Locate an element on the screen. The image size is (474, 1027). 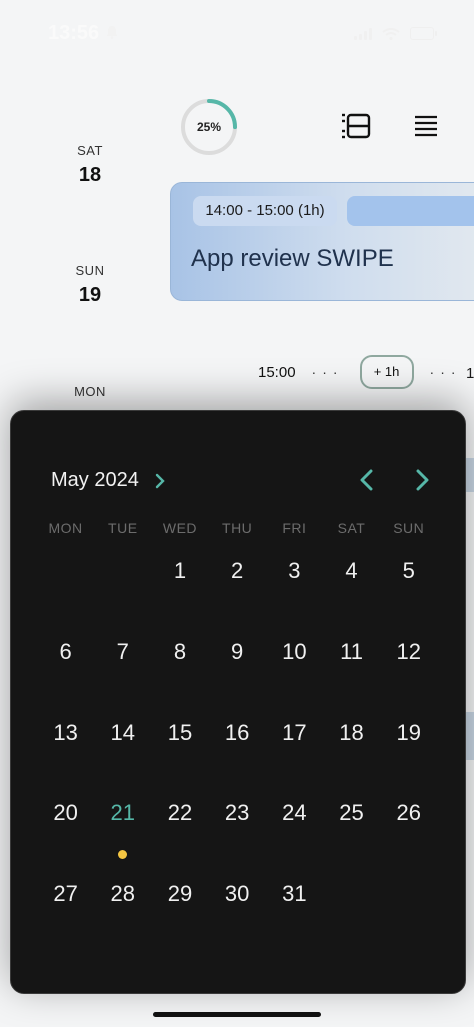
bell-icon is located at coordinates (112, 32).